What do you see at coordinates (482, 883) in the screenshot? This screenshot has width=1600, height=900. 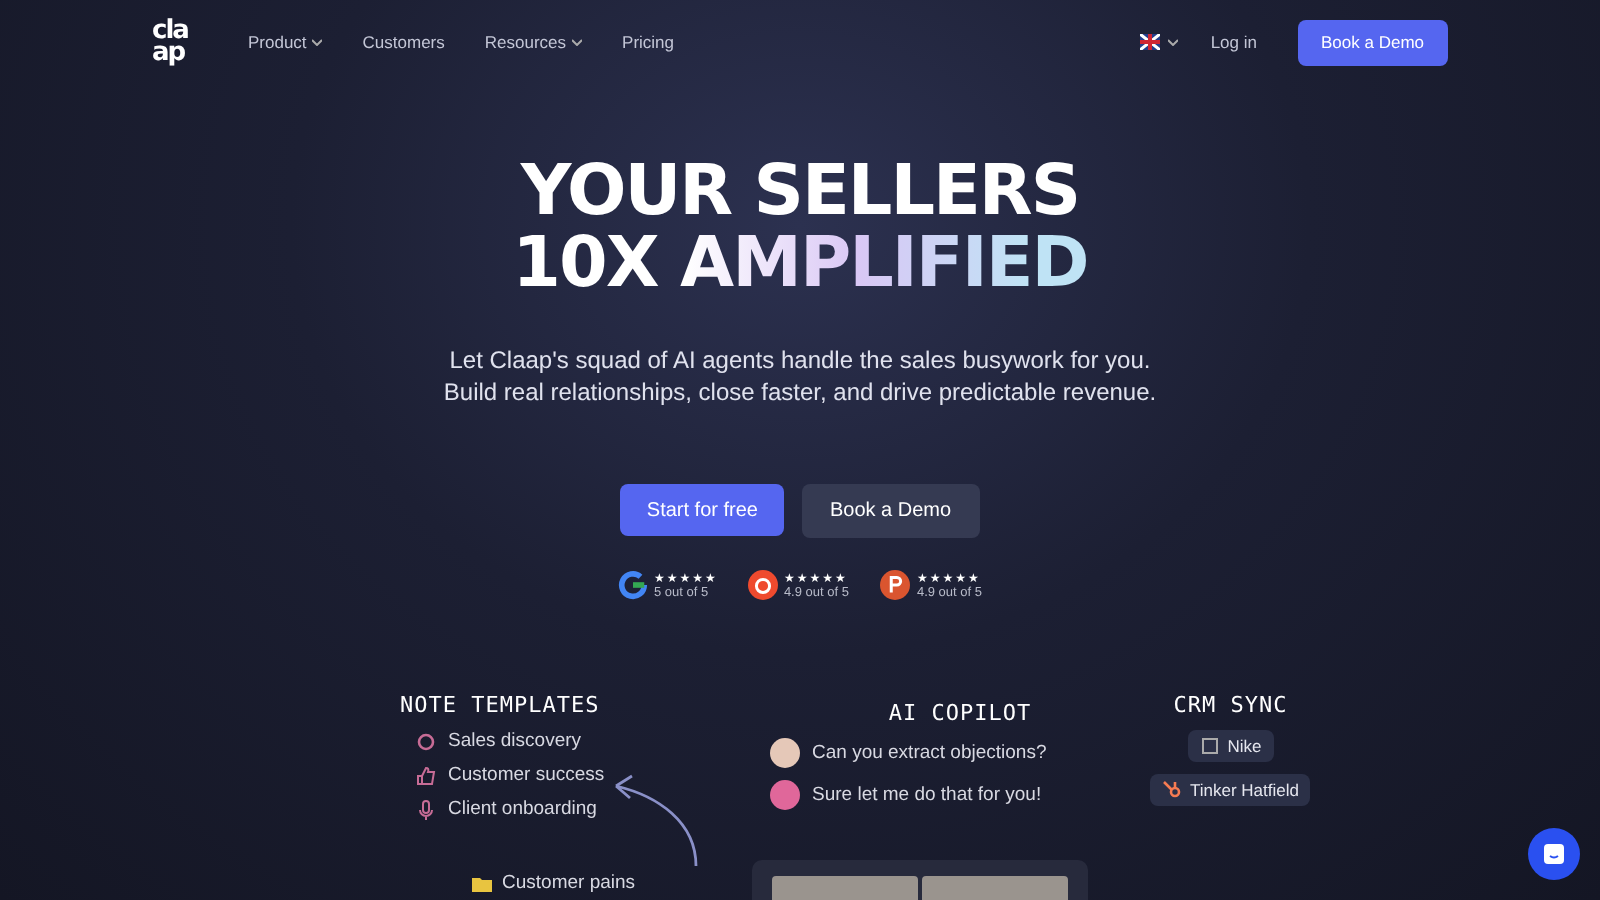 I see `folder-icon` at bounding box center [482, 883].